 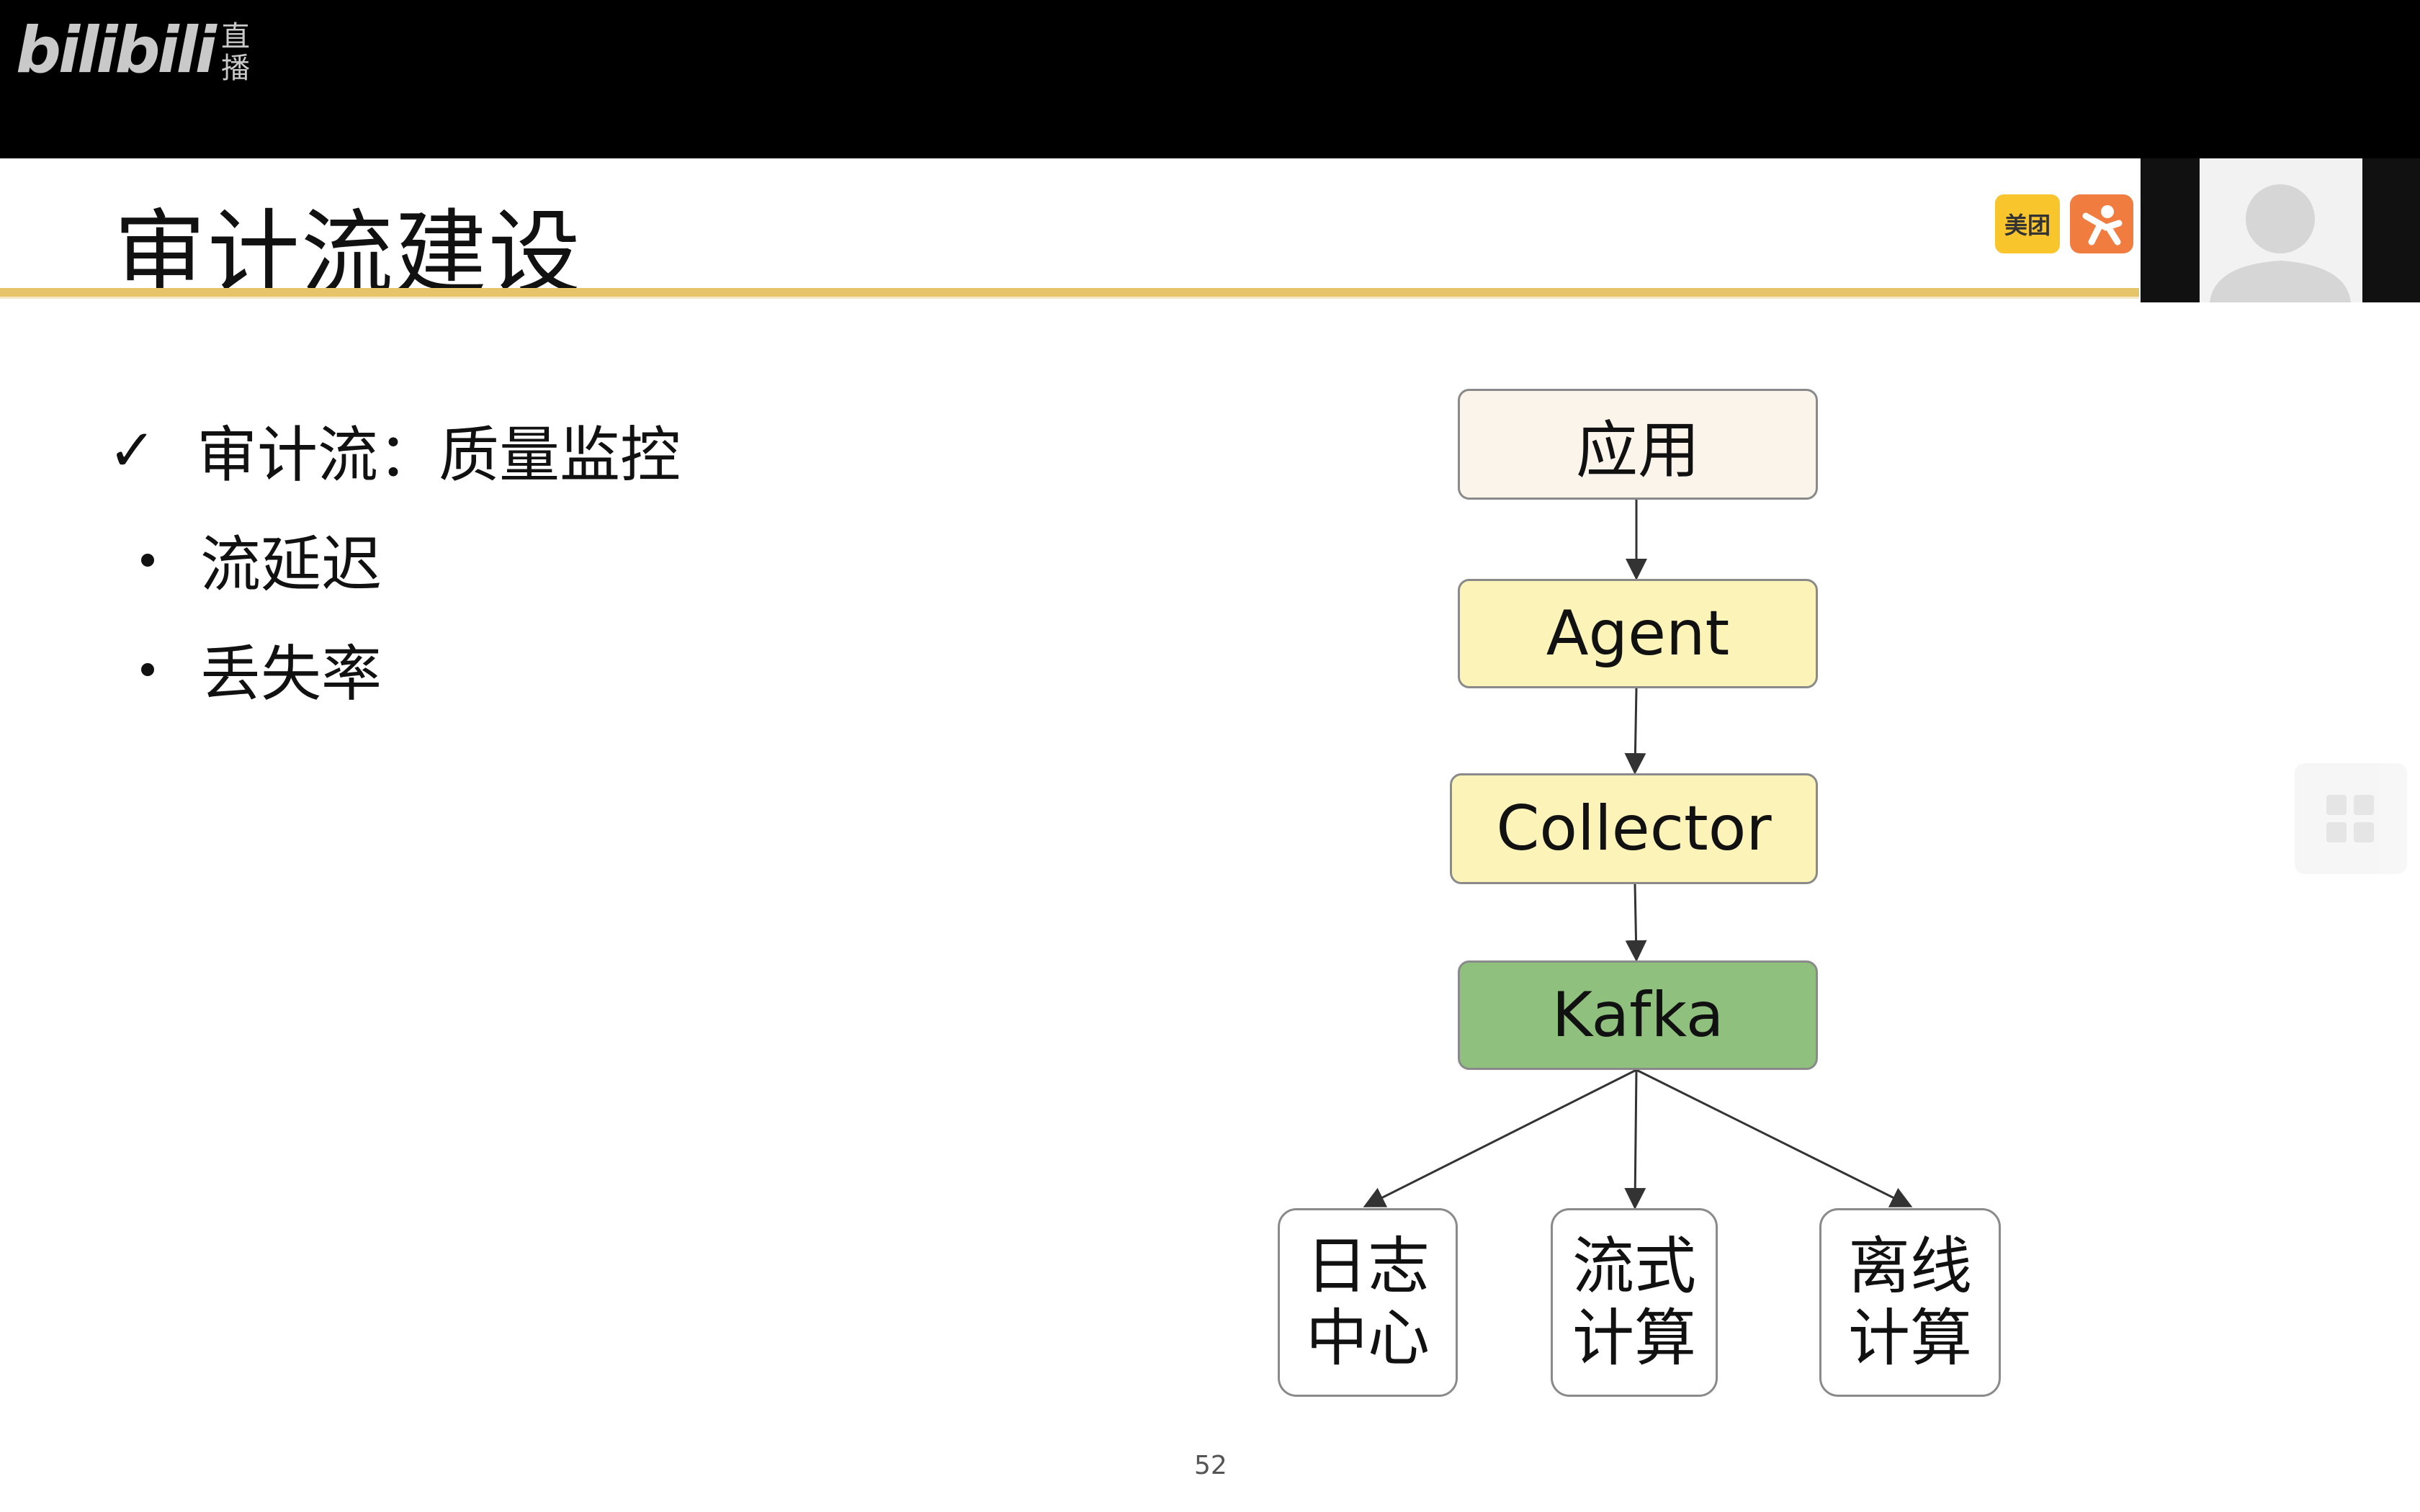 I want to click on live-label-1: 直, so click(x=235, y=36).